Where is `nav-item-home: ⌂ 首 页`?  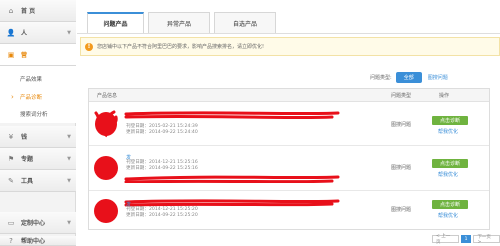
nav-item-home: ⌂ 首 页 is located at coordinates (38, 11).